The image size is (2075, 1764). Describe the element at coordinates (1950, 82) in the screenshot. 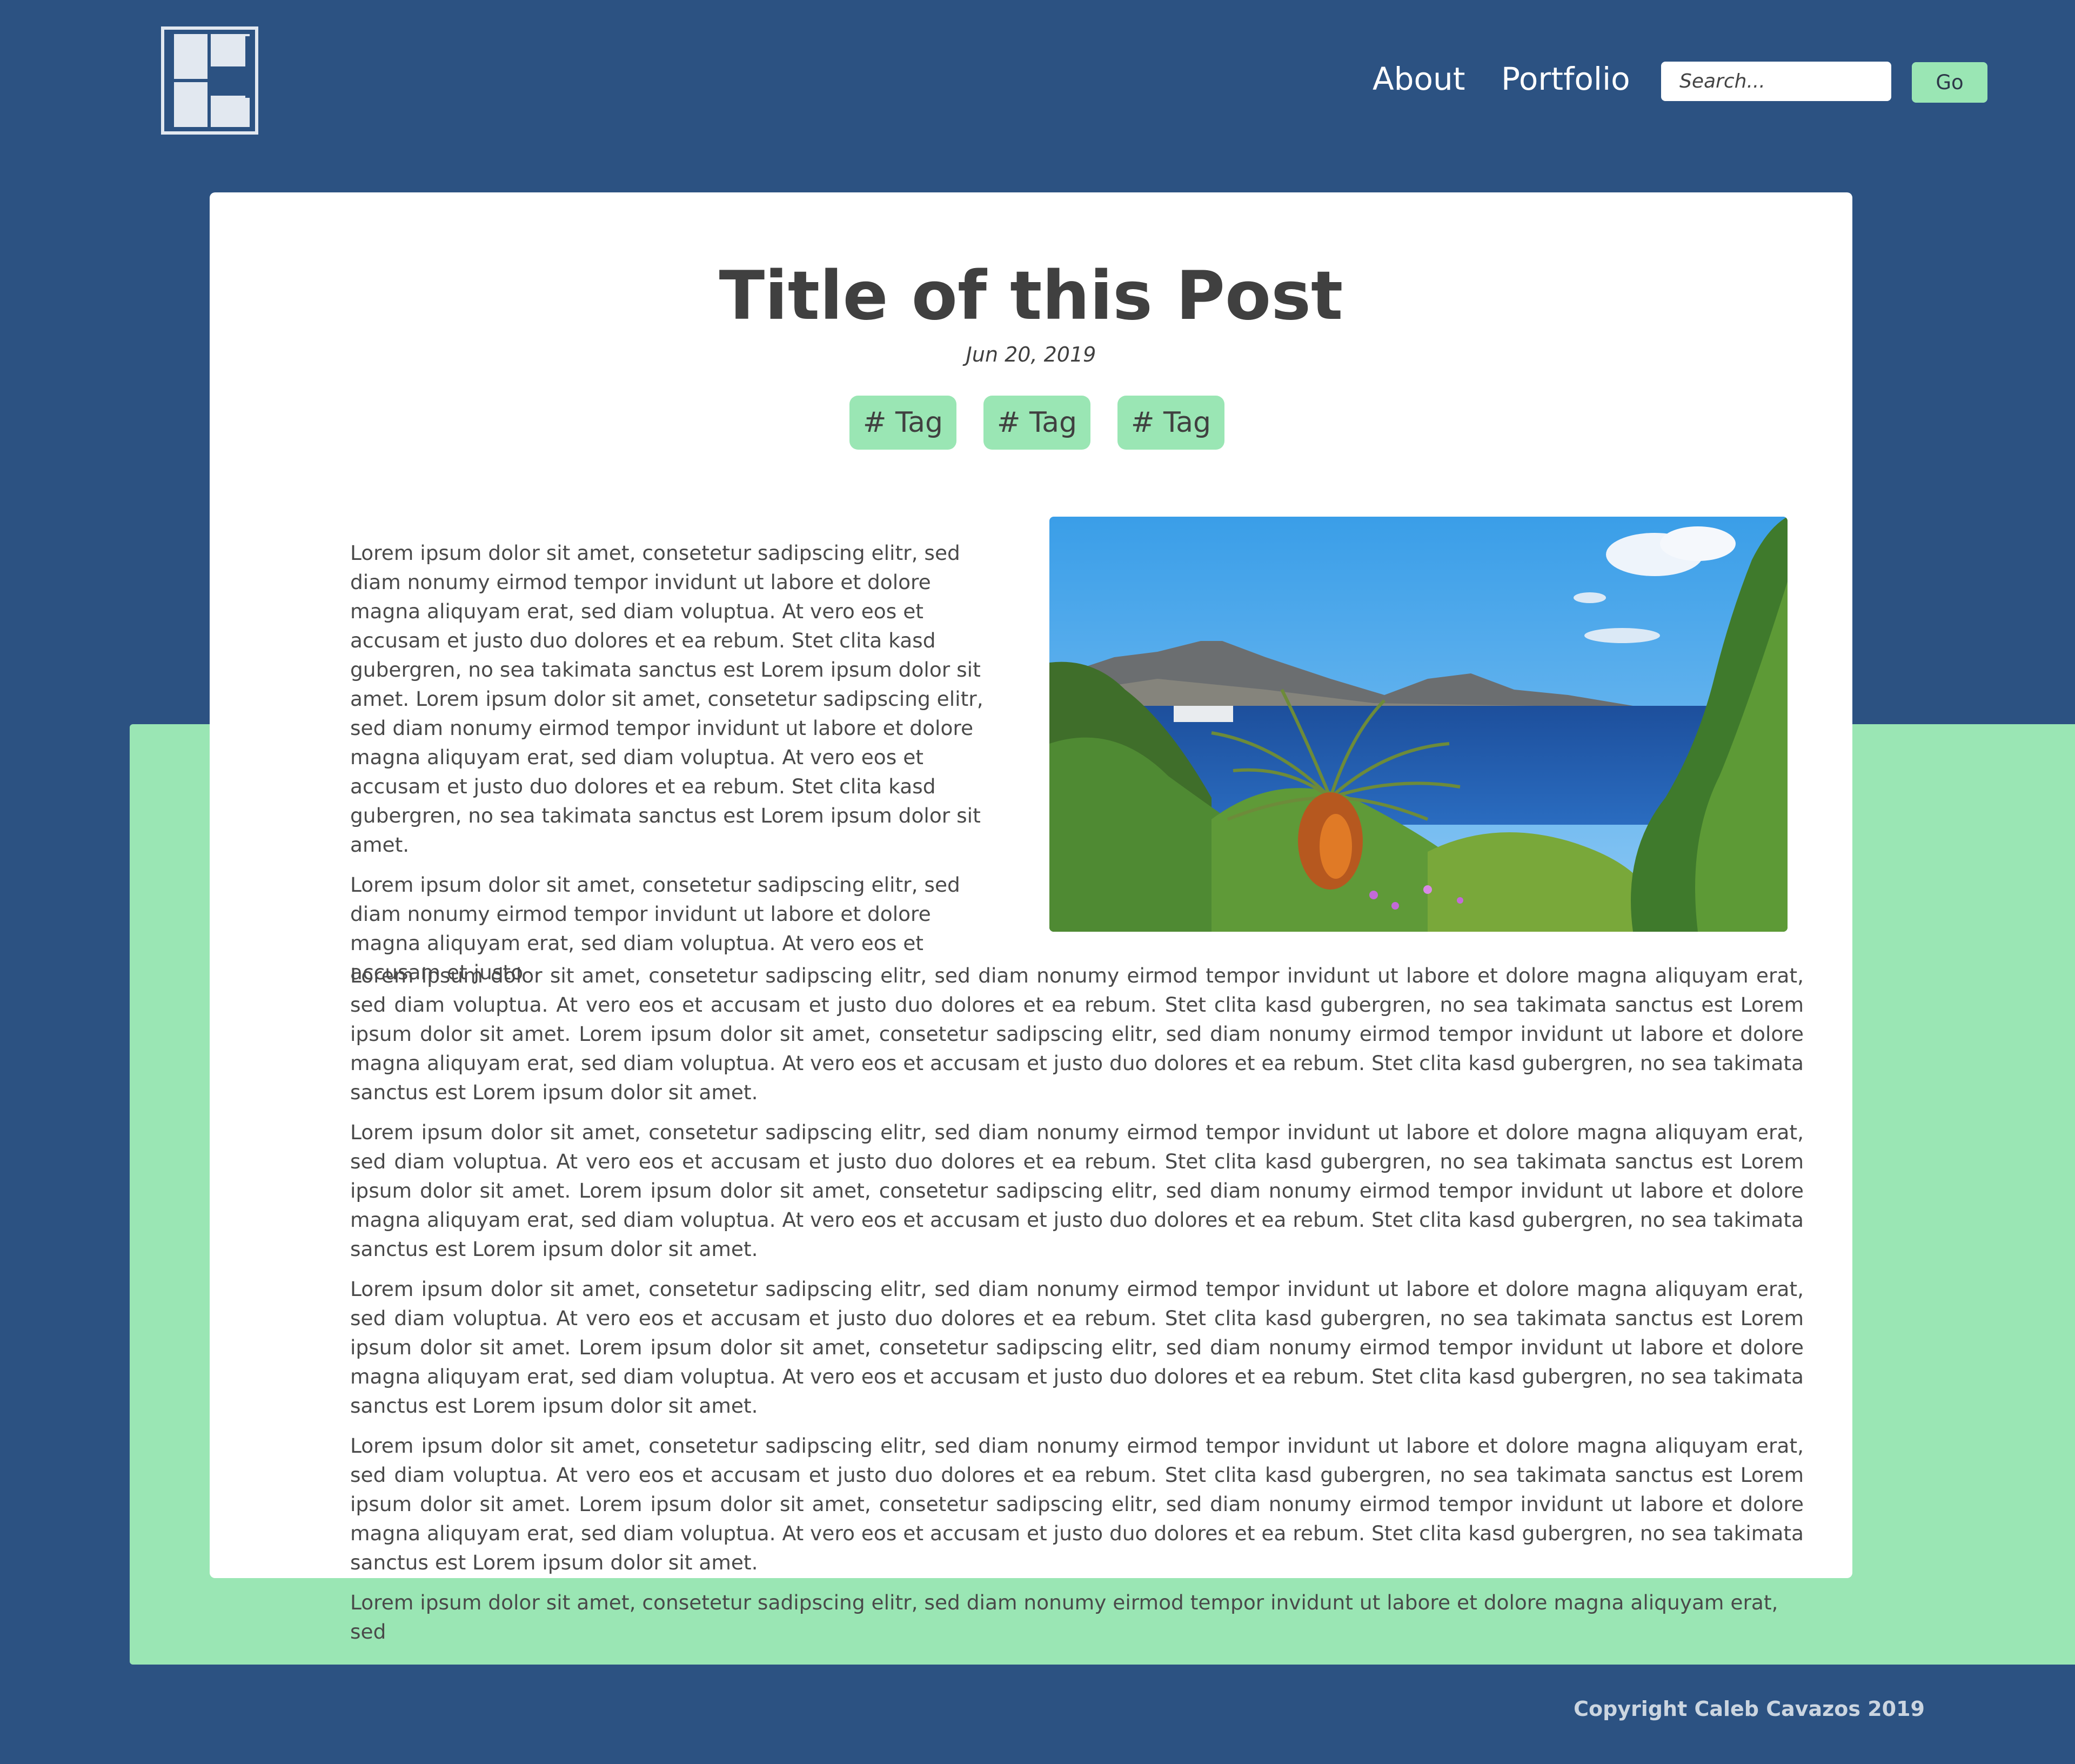

I see `search-go-button: Go` at that location.